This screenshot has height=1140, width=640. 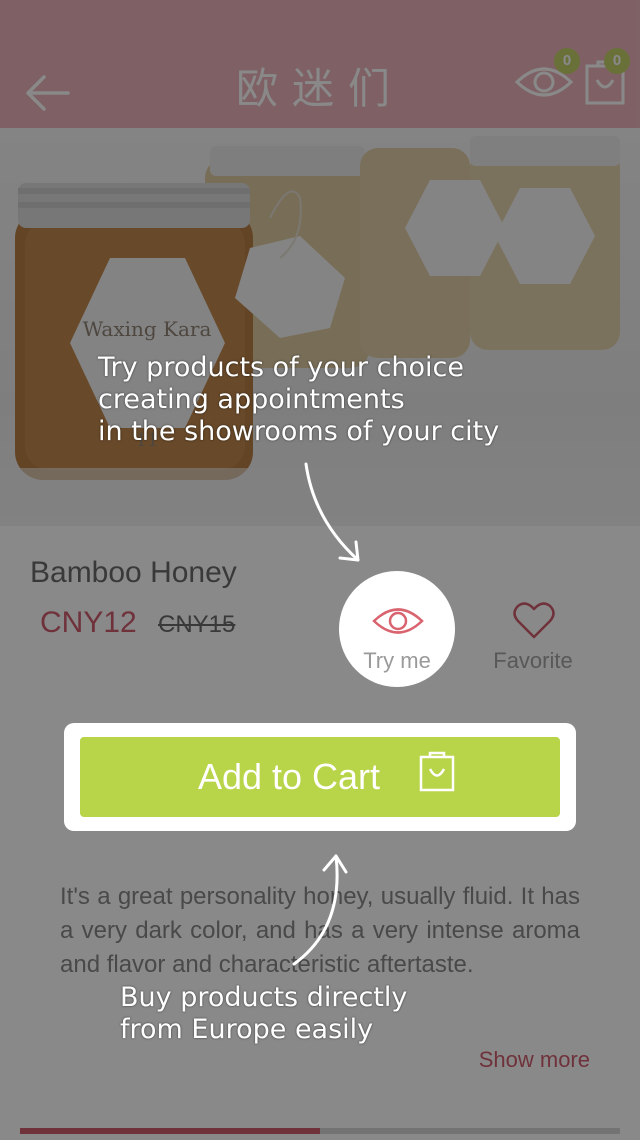 What do you see at coordinates (147, 329) in the screenshot?
I see `svg-text: Waxing Kara` at bounding box center [147, 329].